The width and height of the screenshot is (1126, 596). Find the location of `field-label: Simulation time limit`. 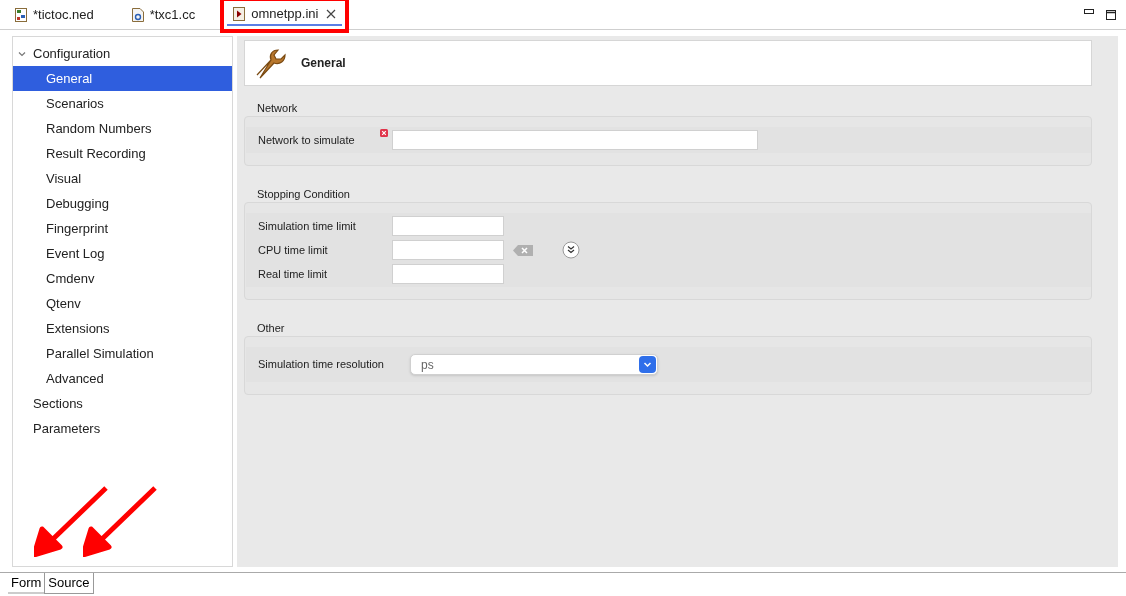

field-label: Simulation time limit is located at coordinates (307, 226).